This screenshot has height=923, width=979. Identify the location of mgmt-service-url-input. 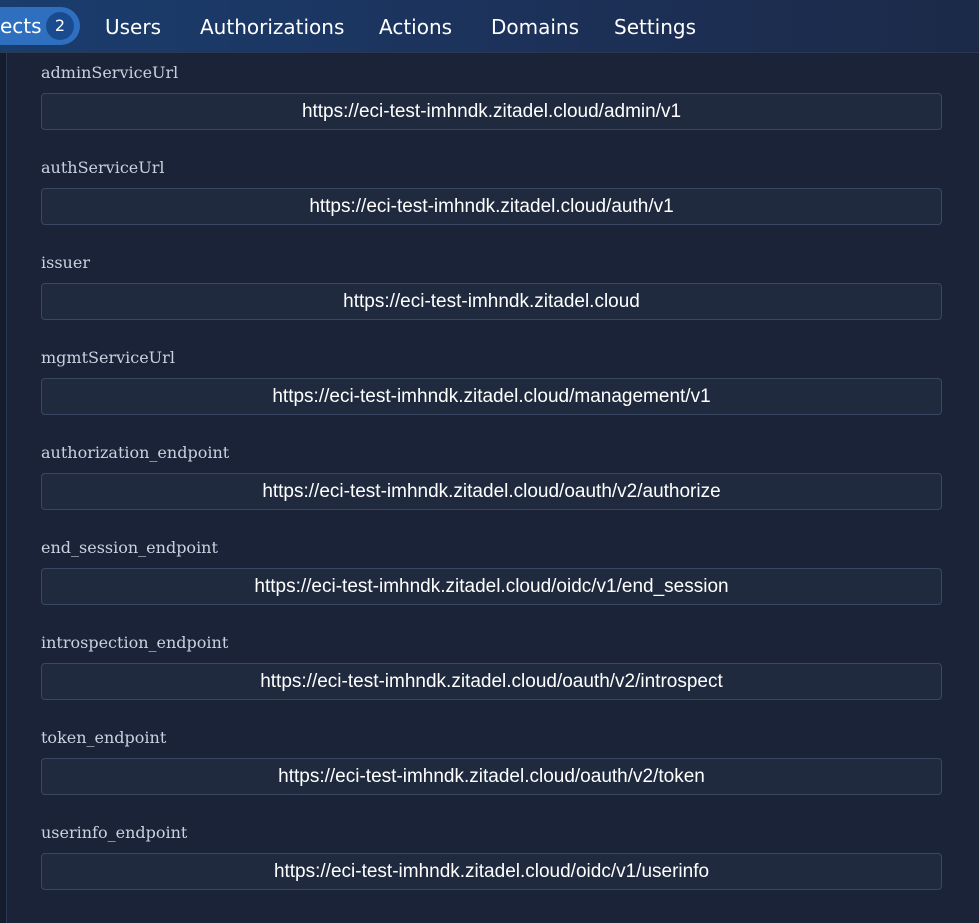
(491, 396).